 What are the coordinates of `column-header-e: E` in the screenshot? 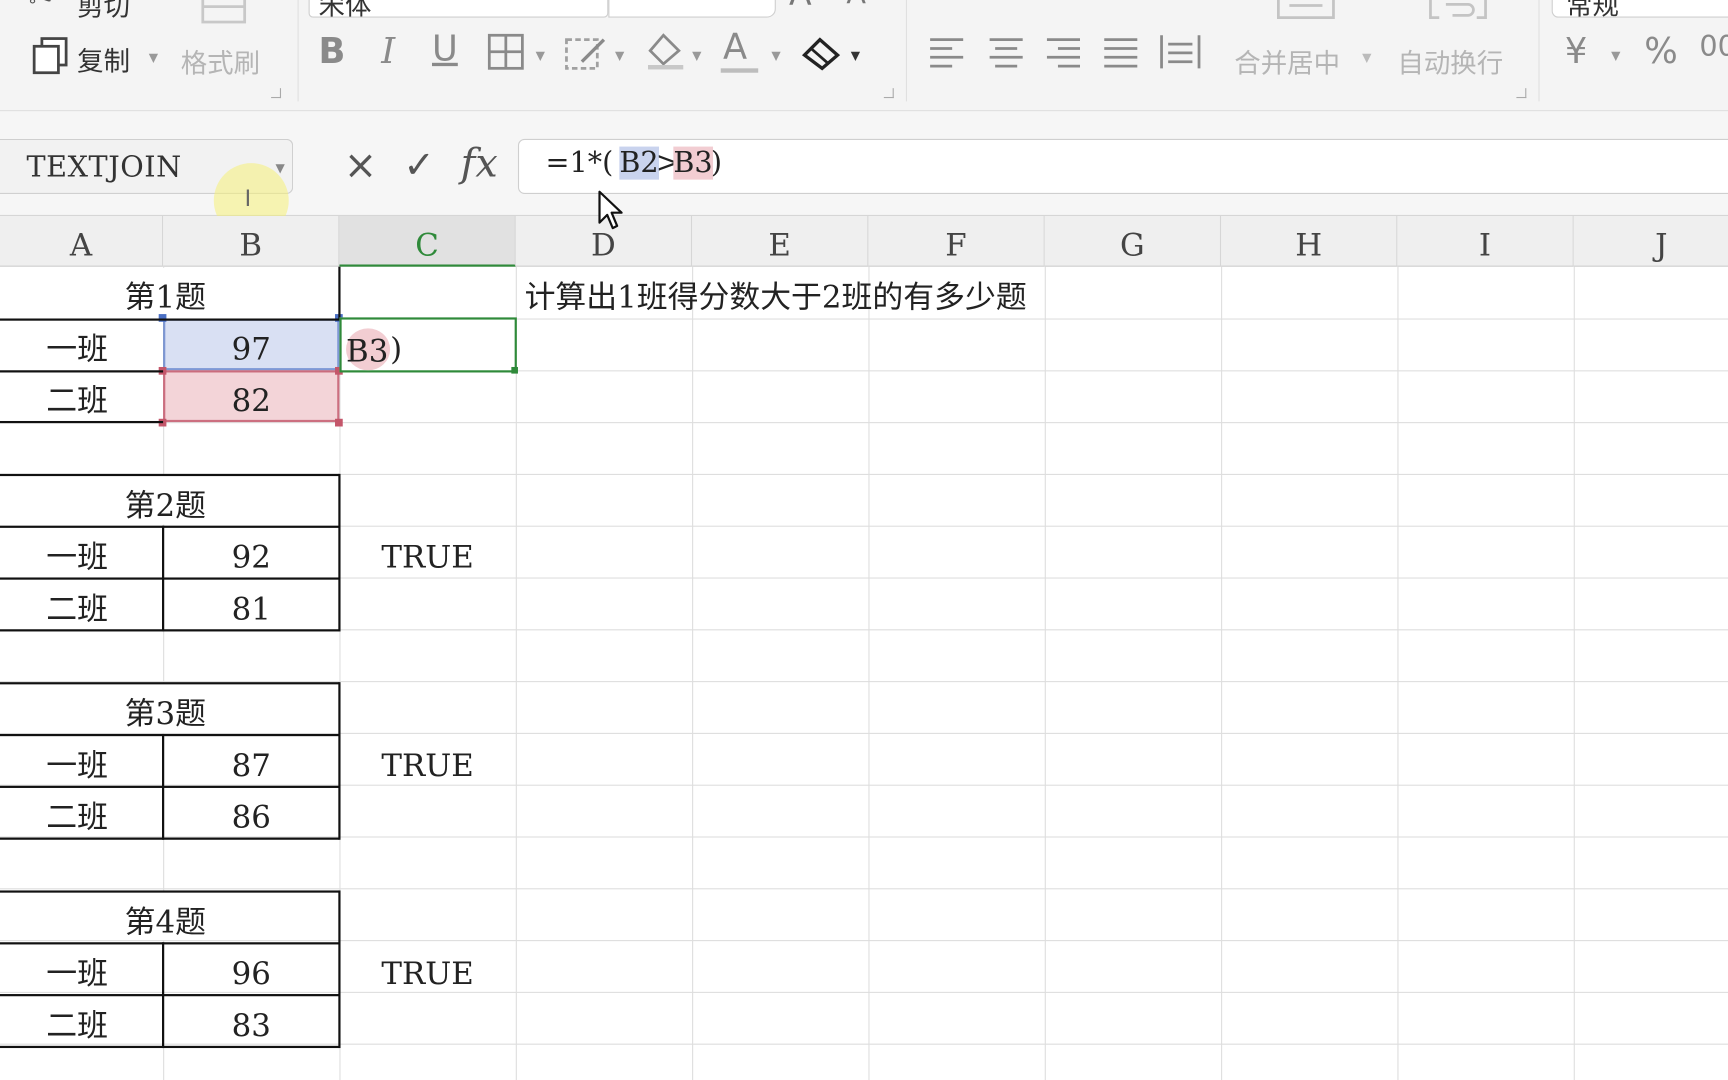 It's located at (780, 241).